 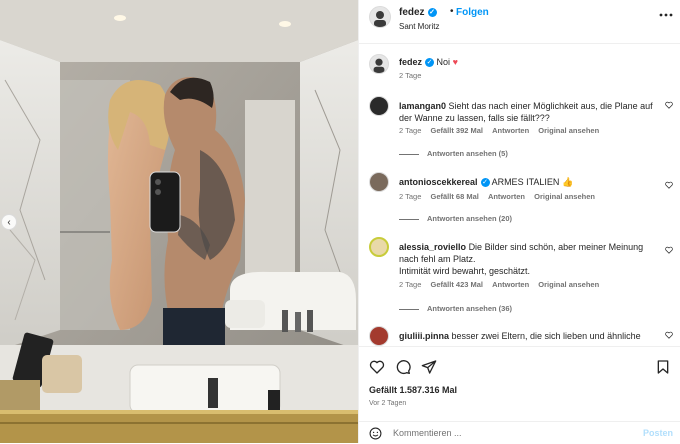 What do you see at coordinates (663, 367) in the screenshot?
I see `bookmark-icon` at bounding box center [663, 367].